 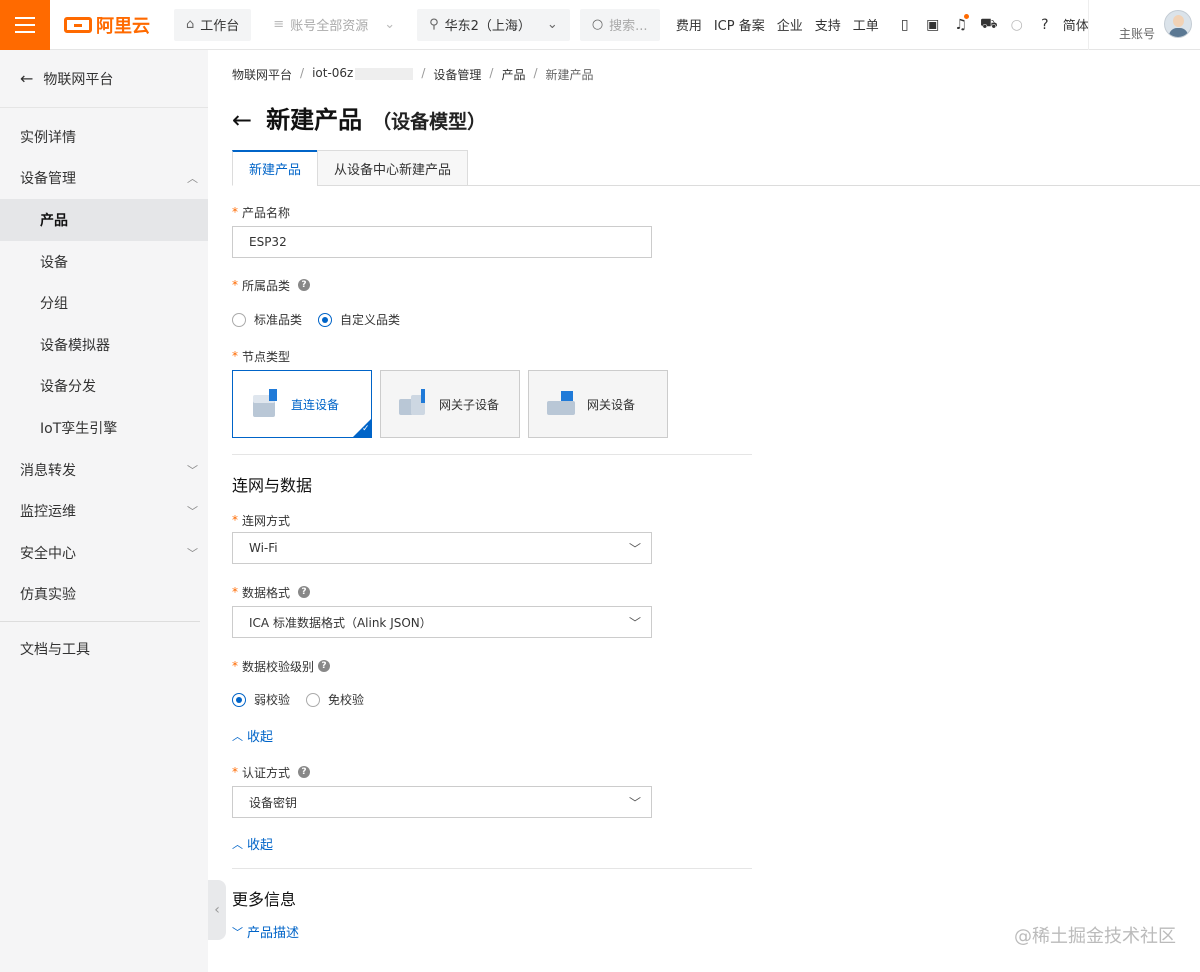 I want to click on network-method-value: Wi-Fi, so click(x=263, y=548).